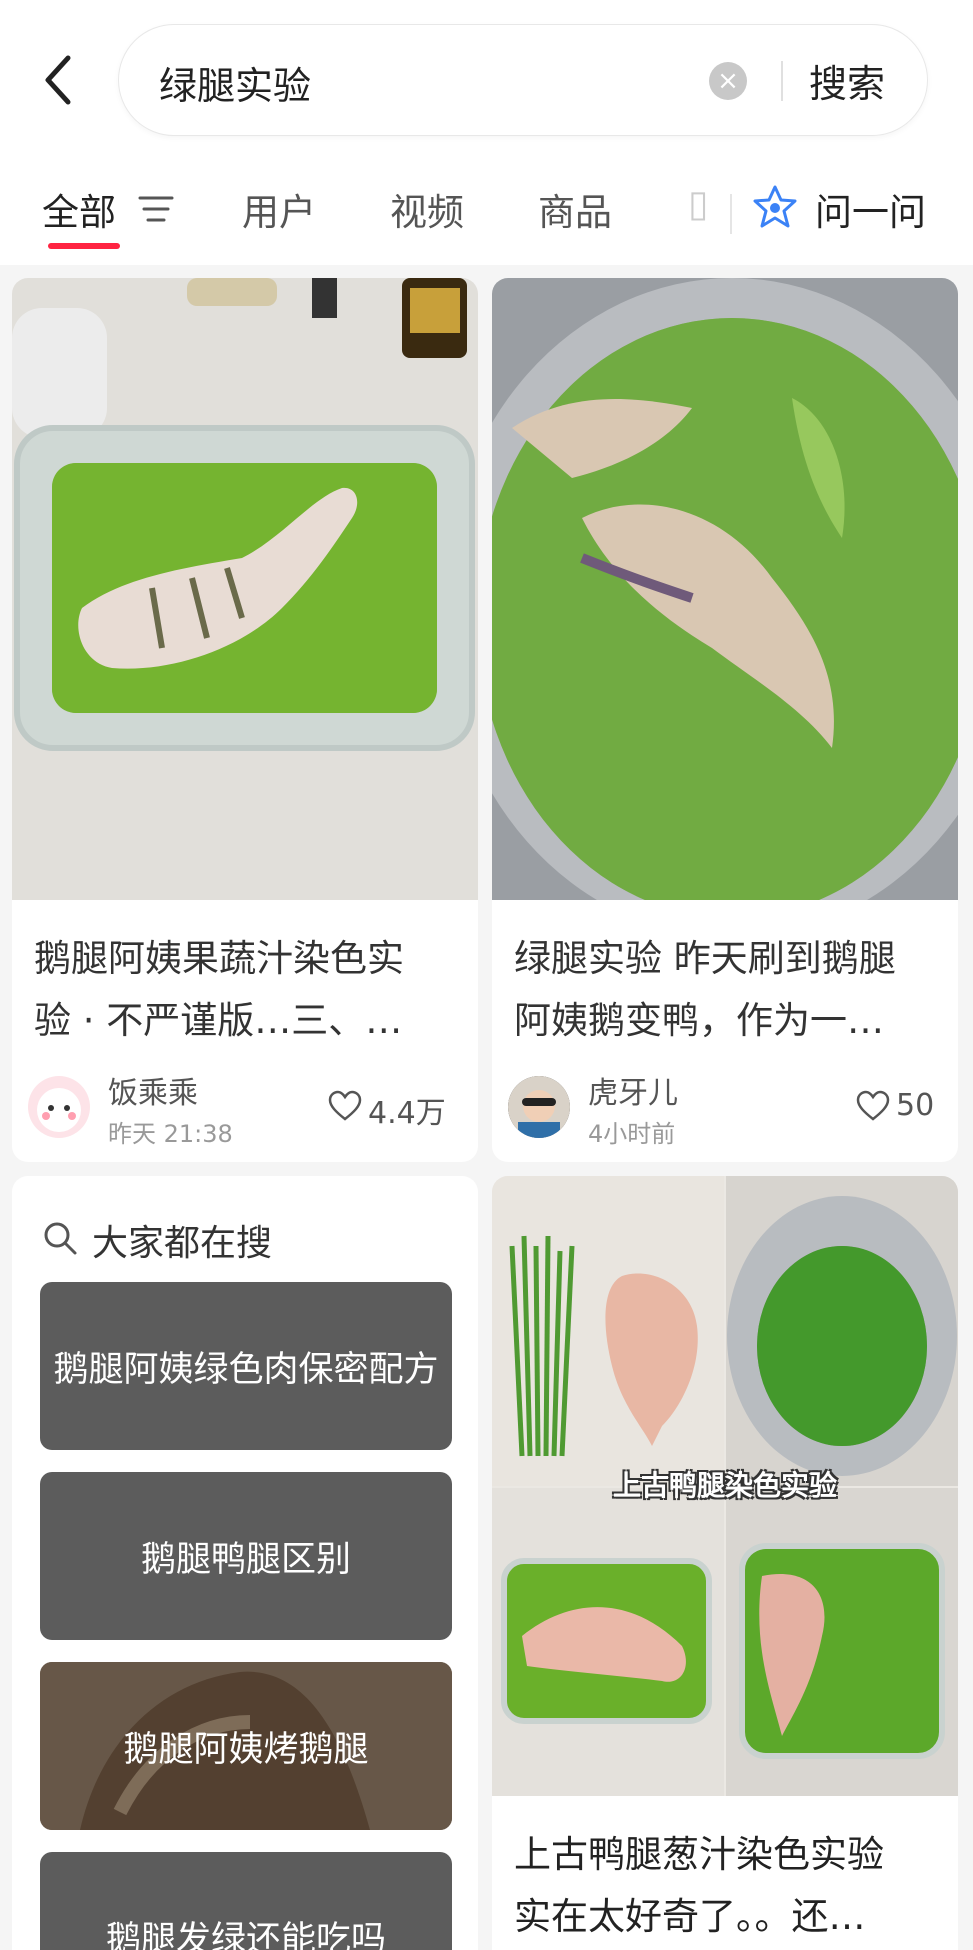 The height and width of the screenshot is (1950, 973). Describe the element at coordinates (699, 1854) in the screenshot. I see `card-3-title-line1: 上古鸭腿葱汁染色实验` at that location.